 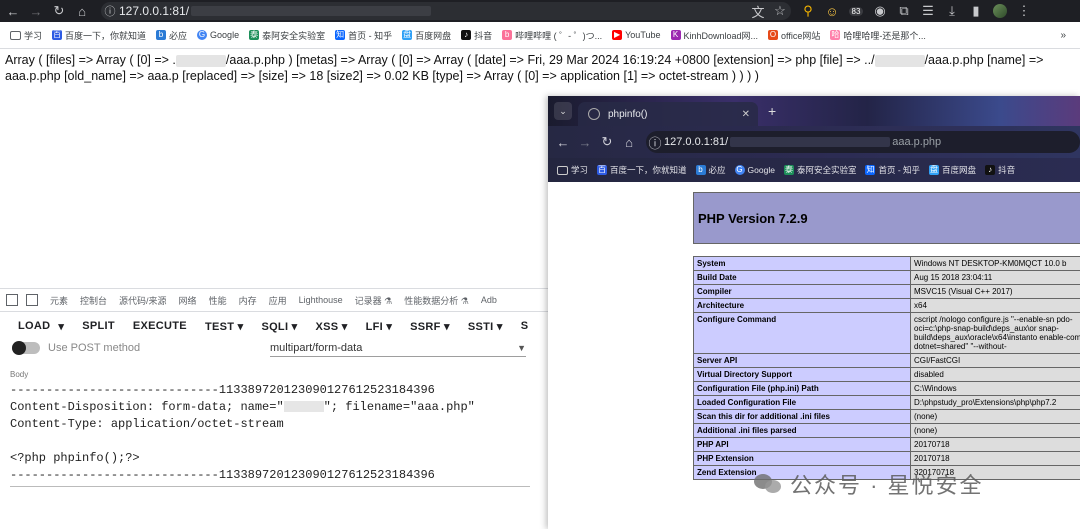 I want to click on phpinfo-value: (none), so click(x=995, y=416).